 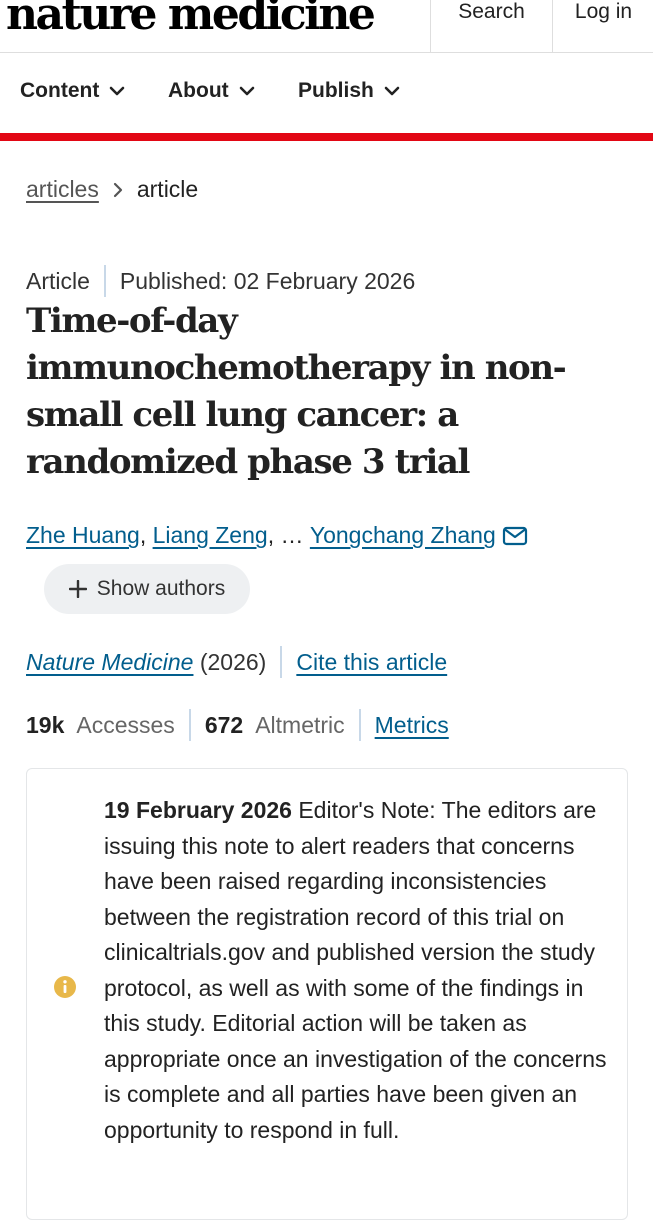 What do you see at coordinates (267, 280) in the screenshot?
I see `published-date: Published: 02 February 2026` at bounding box center [267, 280].